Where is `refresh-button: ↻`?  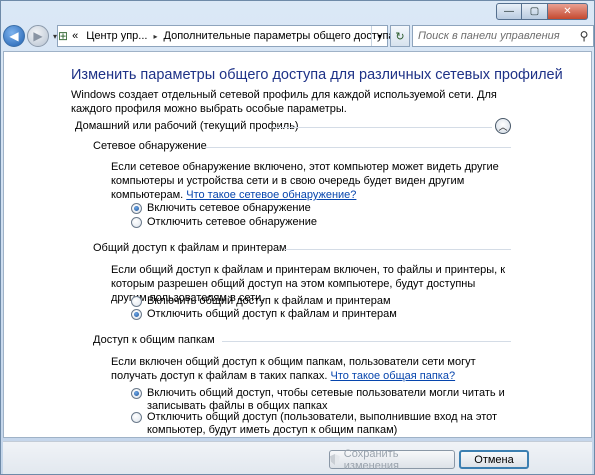
refresh-button: ↻ is located at coordinates (400, 36).